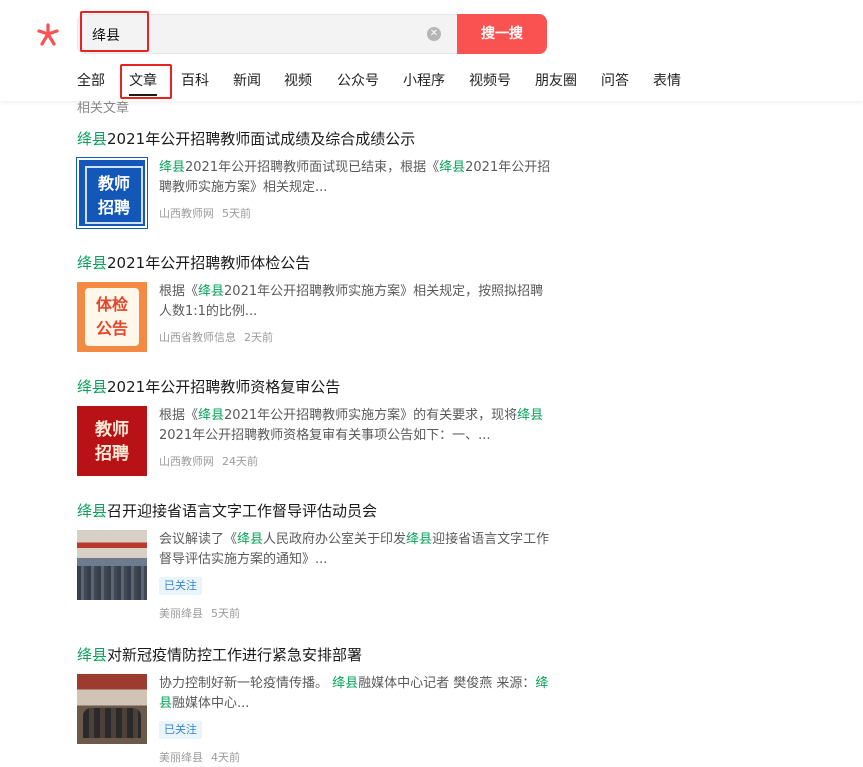  I want to click on result-title: 绛县召开迎接省语言文字工作督导评估动员会, so click(312, 511).